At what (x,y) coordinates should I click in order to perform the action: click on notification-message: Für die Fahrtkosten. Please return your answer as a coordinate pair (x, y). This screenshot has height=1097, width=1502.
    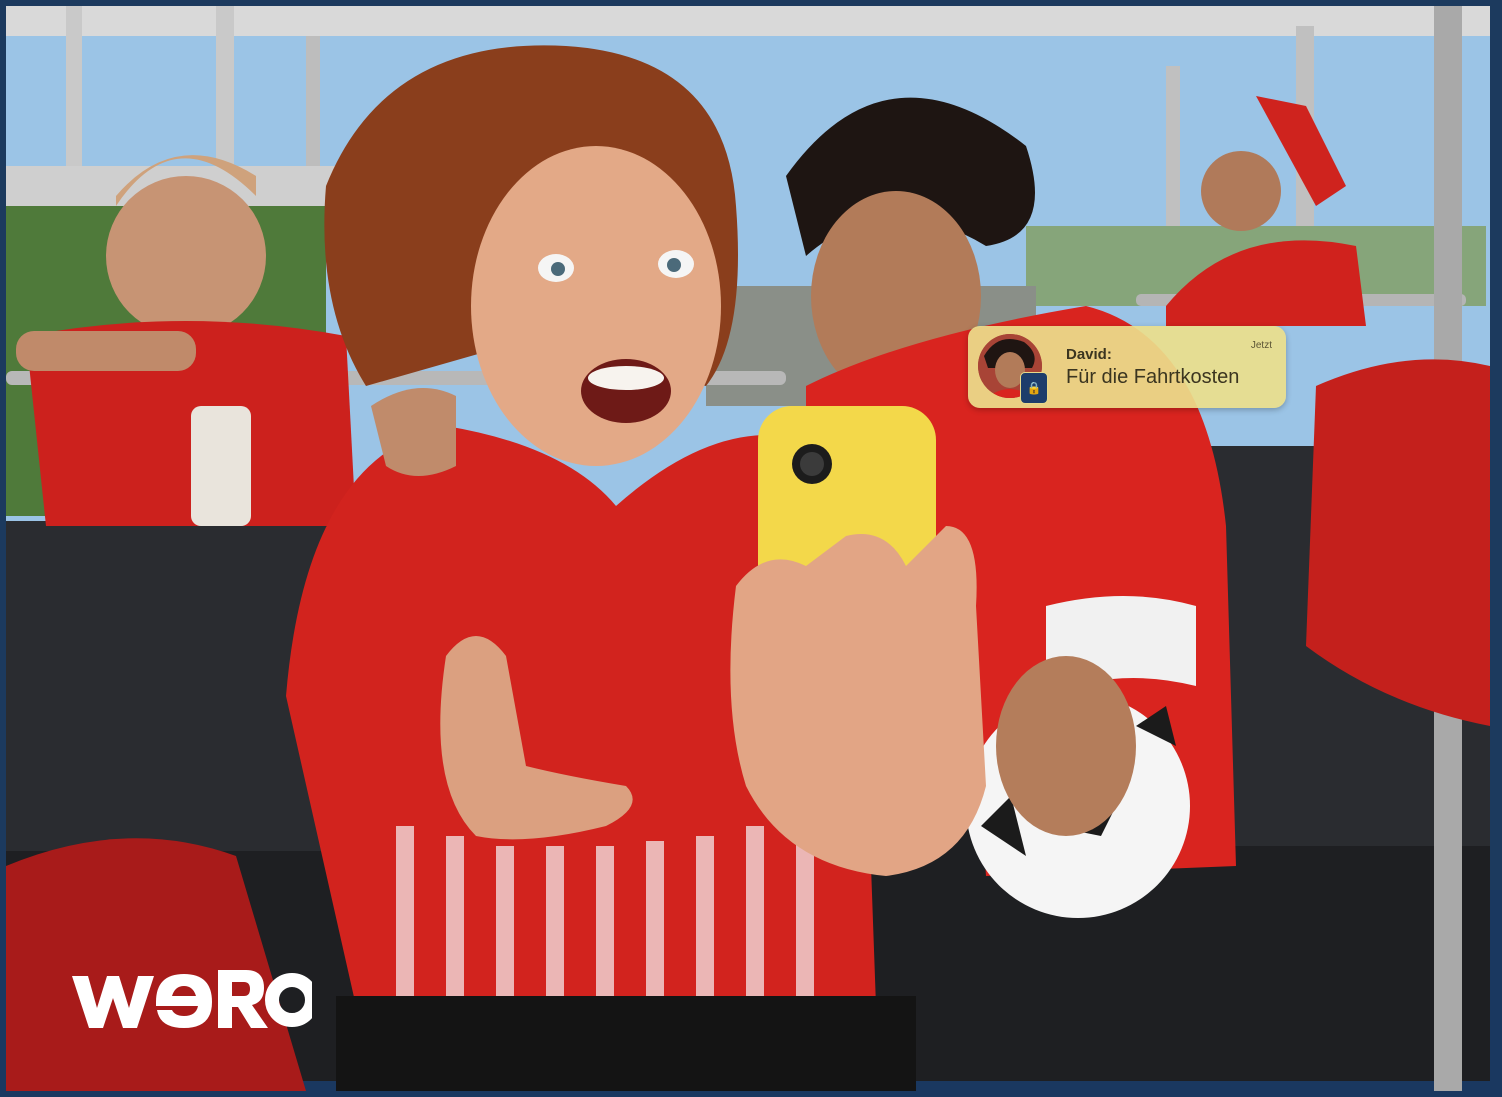
    Looking at the image, I should click on (1153, 377).